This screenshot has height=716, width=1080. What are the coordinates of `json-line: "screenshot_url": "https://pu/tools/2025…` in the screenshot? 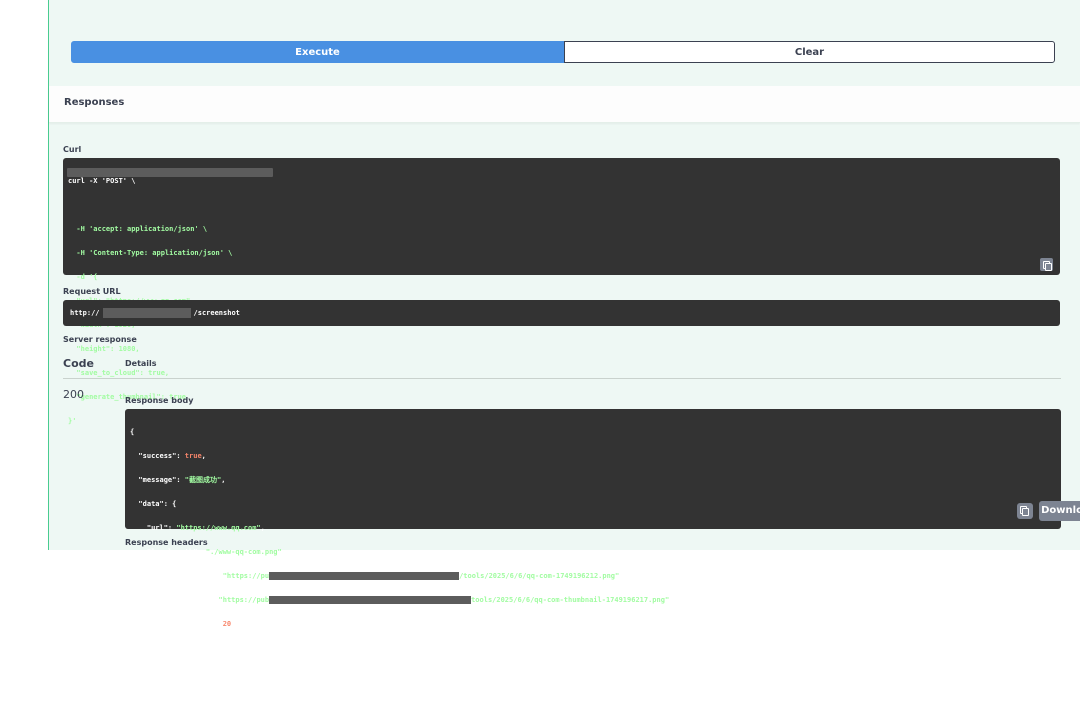 It's located at (377, 576).